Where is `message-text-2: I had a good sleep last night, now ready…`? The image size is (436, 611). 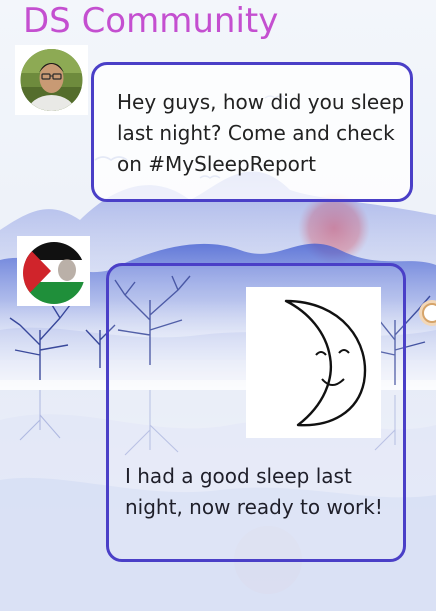
message-text-2: I had a good sleep last night, now ready… is located at coordinates (254, 491).